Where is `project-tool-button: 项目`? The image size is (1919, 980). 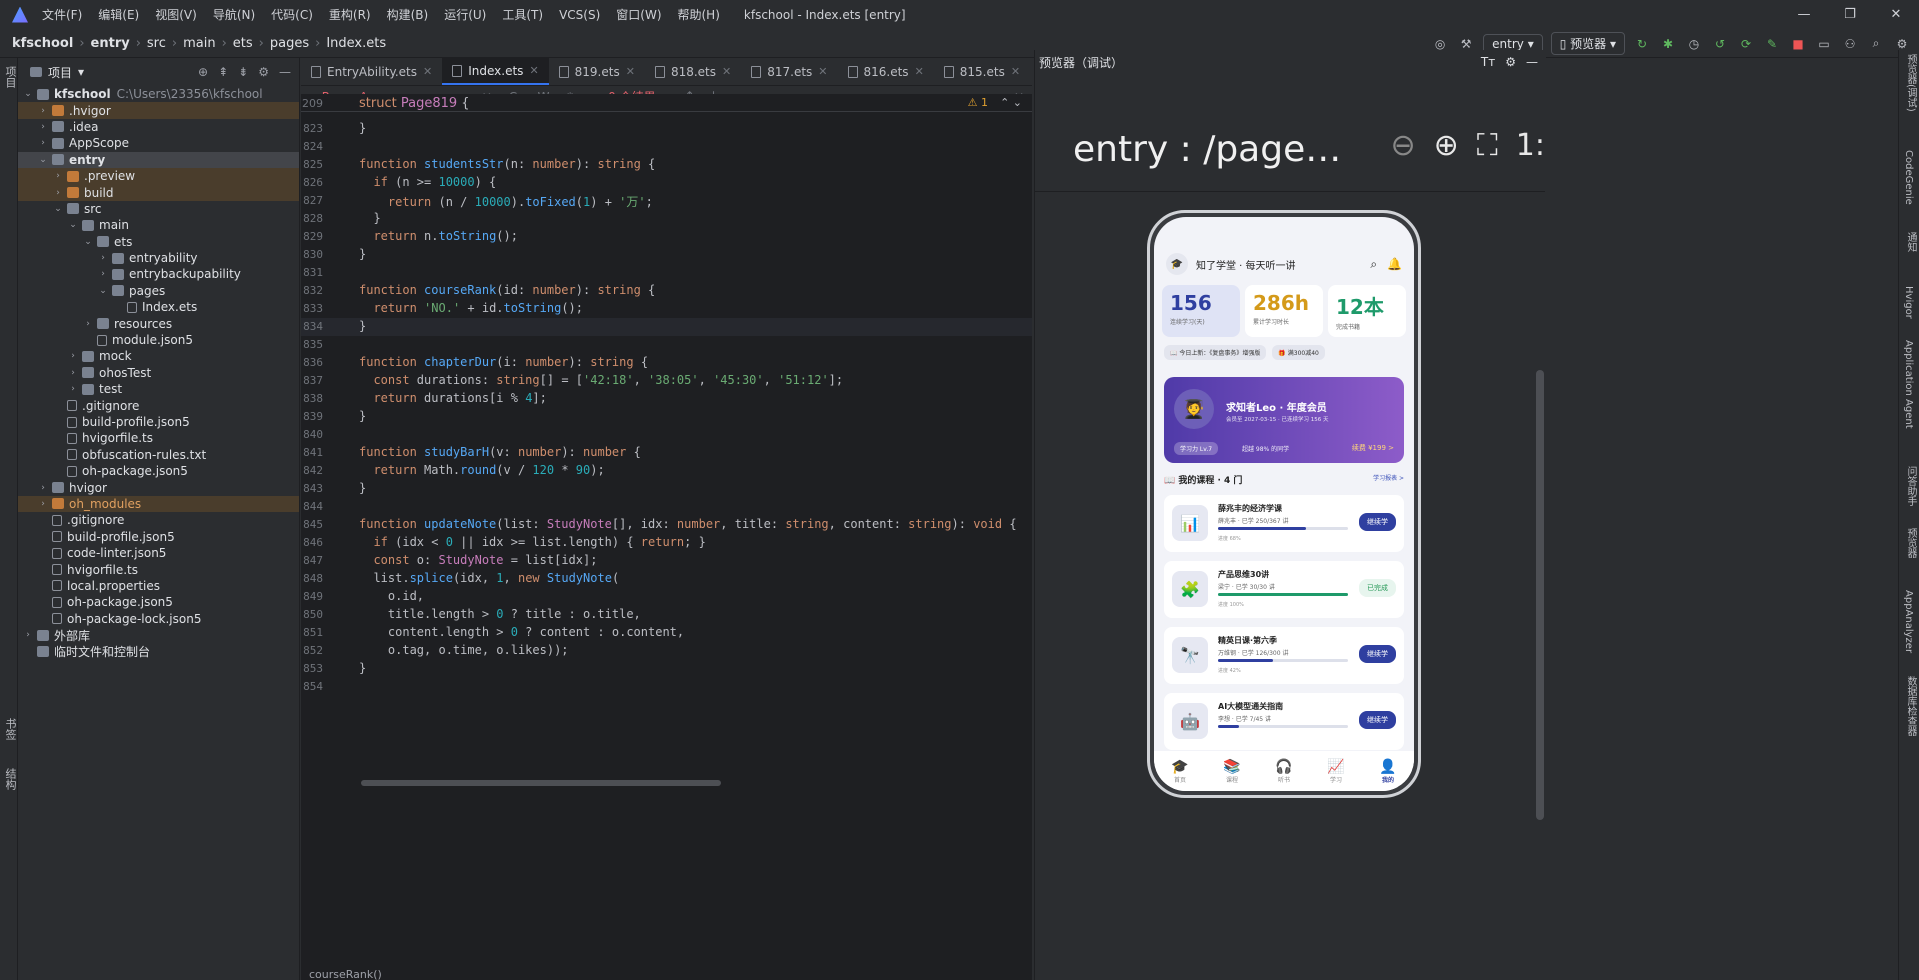
project-tool-button: 项目 is located at coordinates (10, 77).